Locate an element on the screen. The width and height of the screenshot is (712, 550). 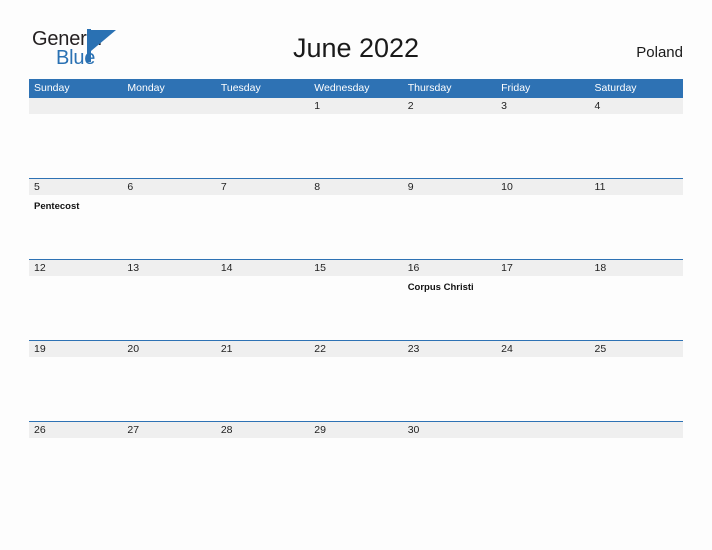
day-cell: 15 is located at coordinates (356, 300).